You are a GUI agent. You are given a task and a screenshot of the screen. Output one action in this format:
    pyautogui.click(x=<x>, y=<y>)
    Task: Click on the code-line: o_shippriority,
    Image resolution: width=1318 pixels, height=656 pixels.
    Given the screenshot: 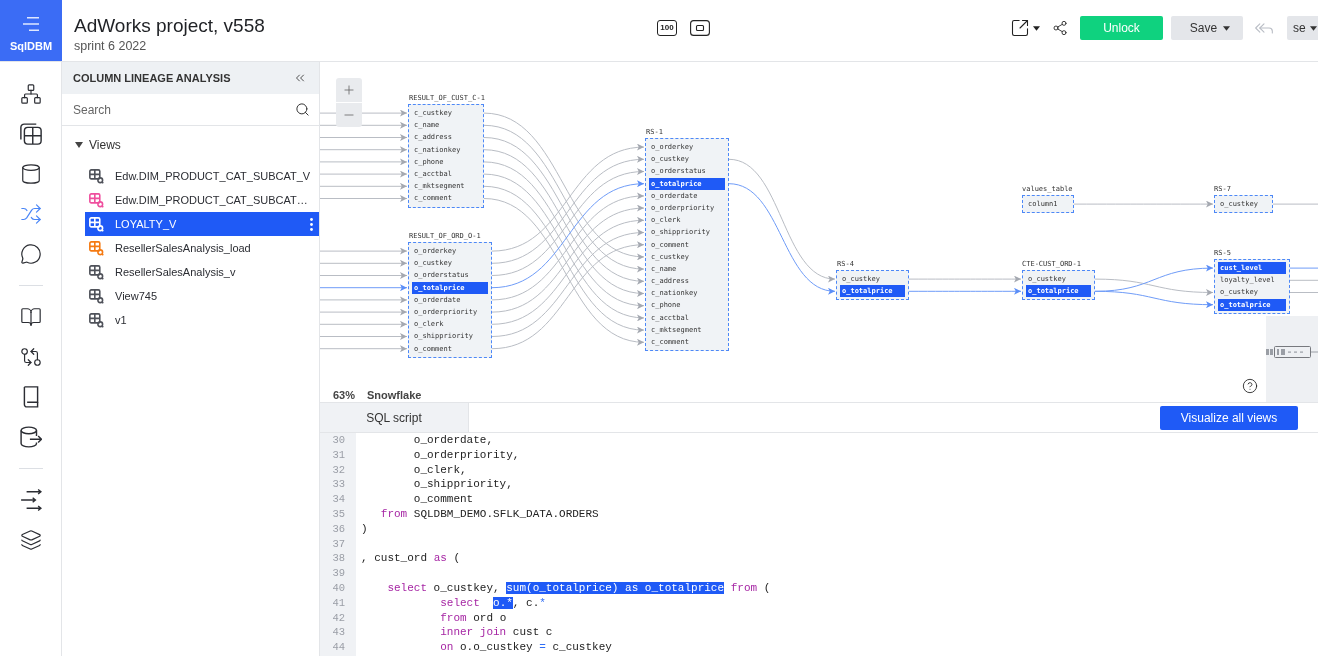 What is the action you would take?
    pyautogui.click(x=463, y=485)
    